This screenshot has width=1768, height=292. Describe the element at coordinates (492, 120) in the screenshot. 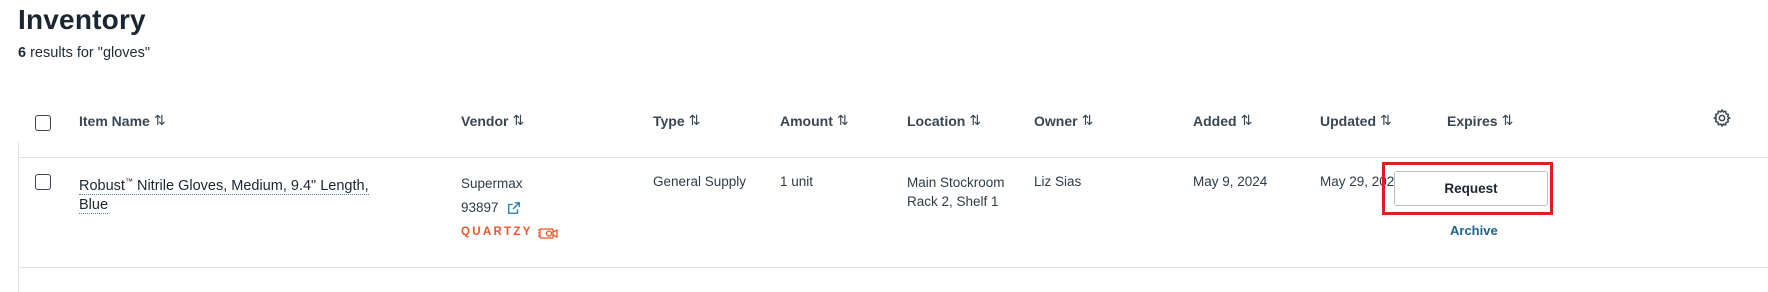

I see `column-header-vendor: Vendor ⇅` at that location.